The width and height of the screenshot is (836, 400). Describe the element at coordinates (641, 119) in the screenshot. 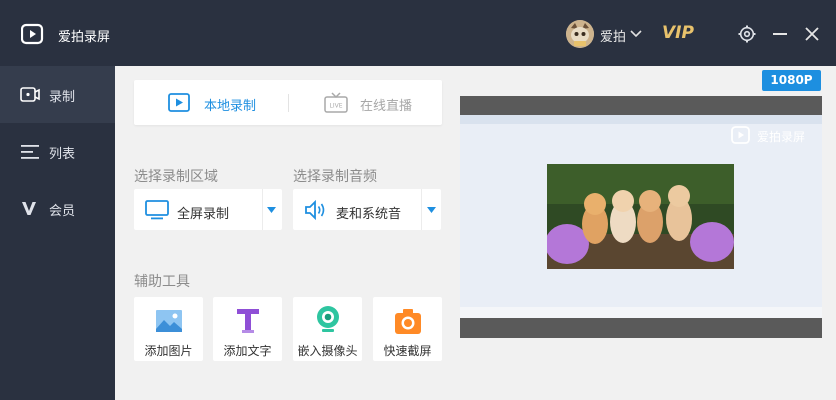

I see `preview-toolbar` at that location.